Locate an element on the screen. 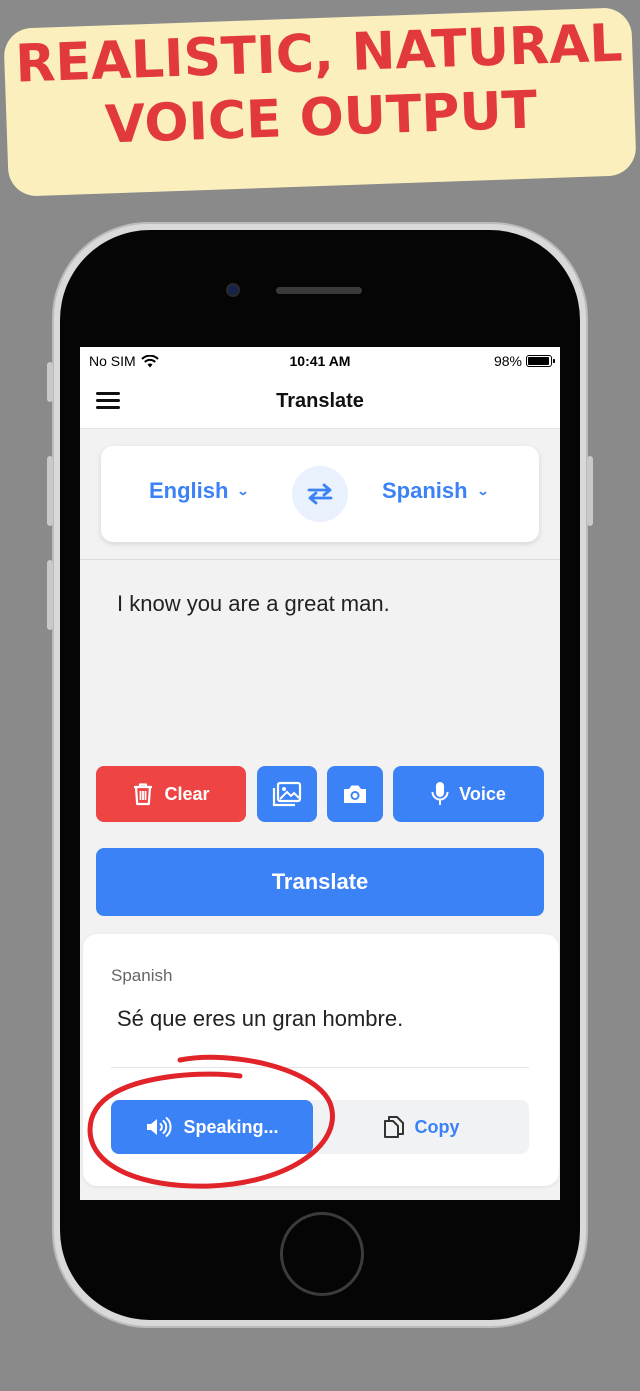 Image resolution: width=640 pixels, height=1391 pixels. speaker-icon is located at coordinates (160, 1127).